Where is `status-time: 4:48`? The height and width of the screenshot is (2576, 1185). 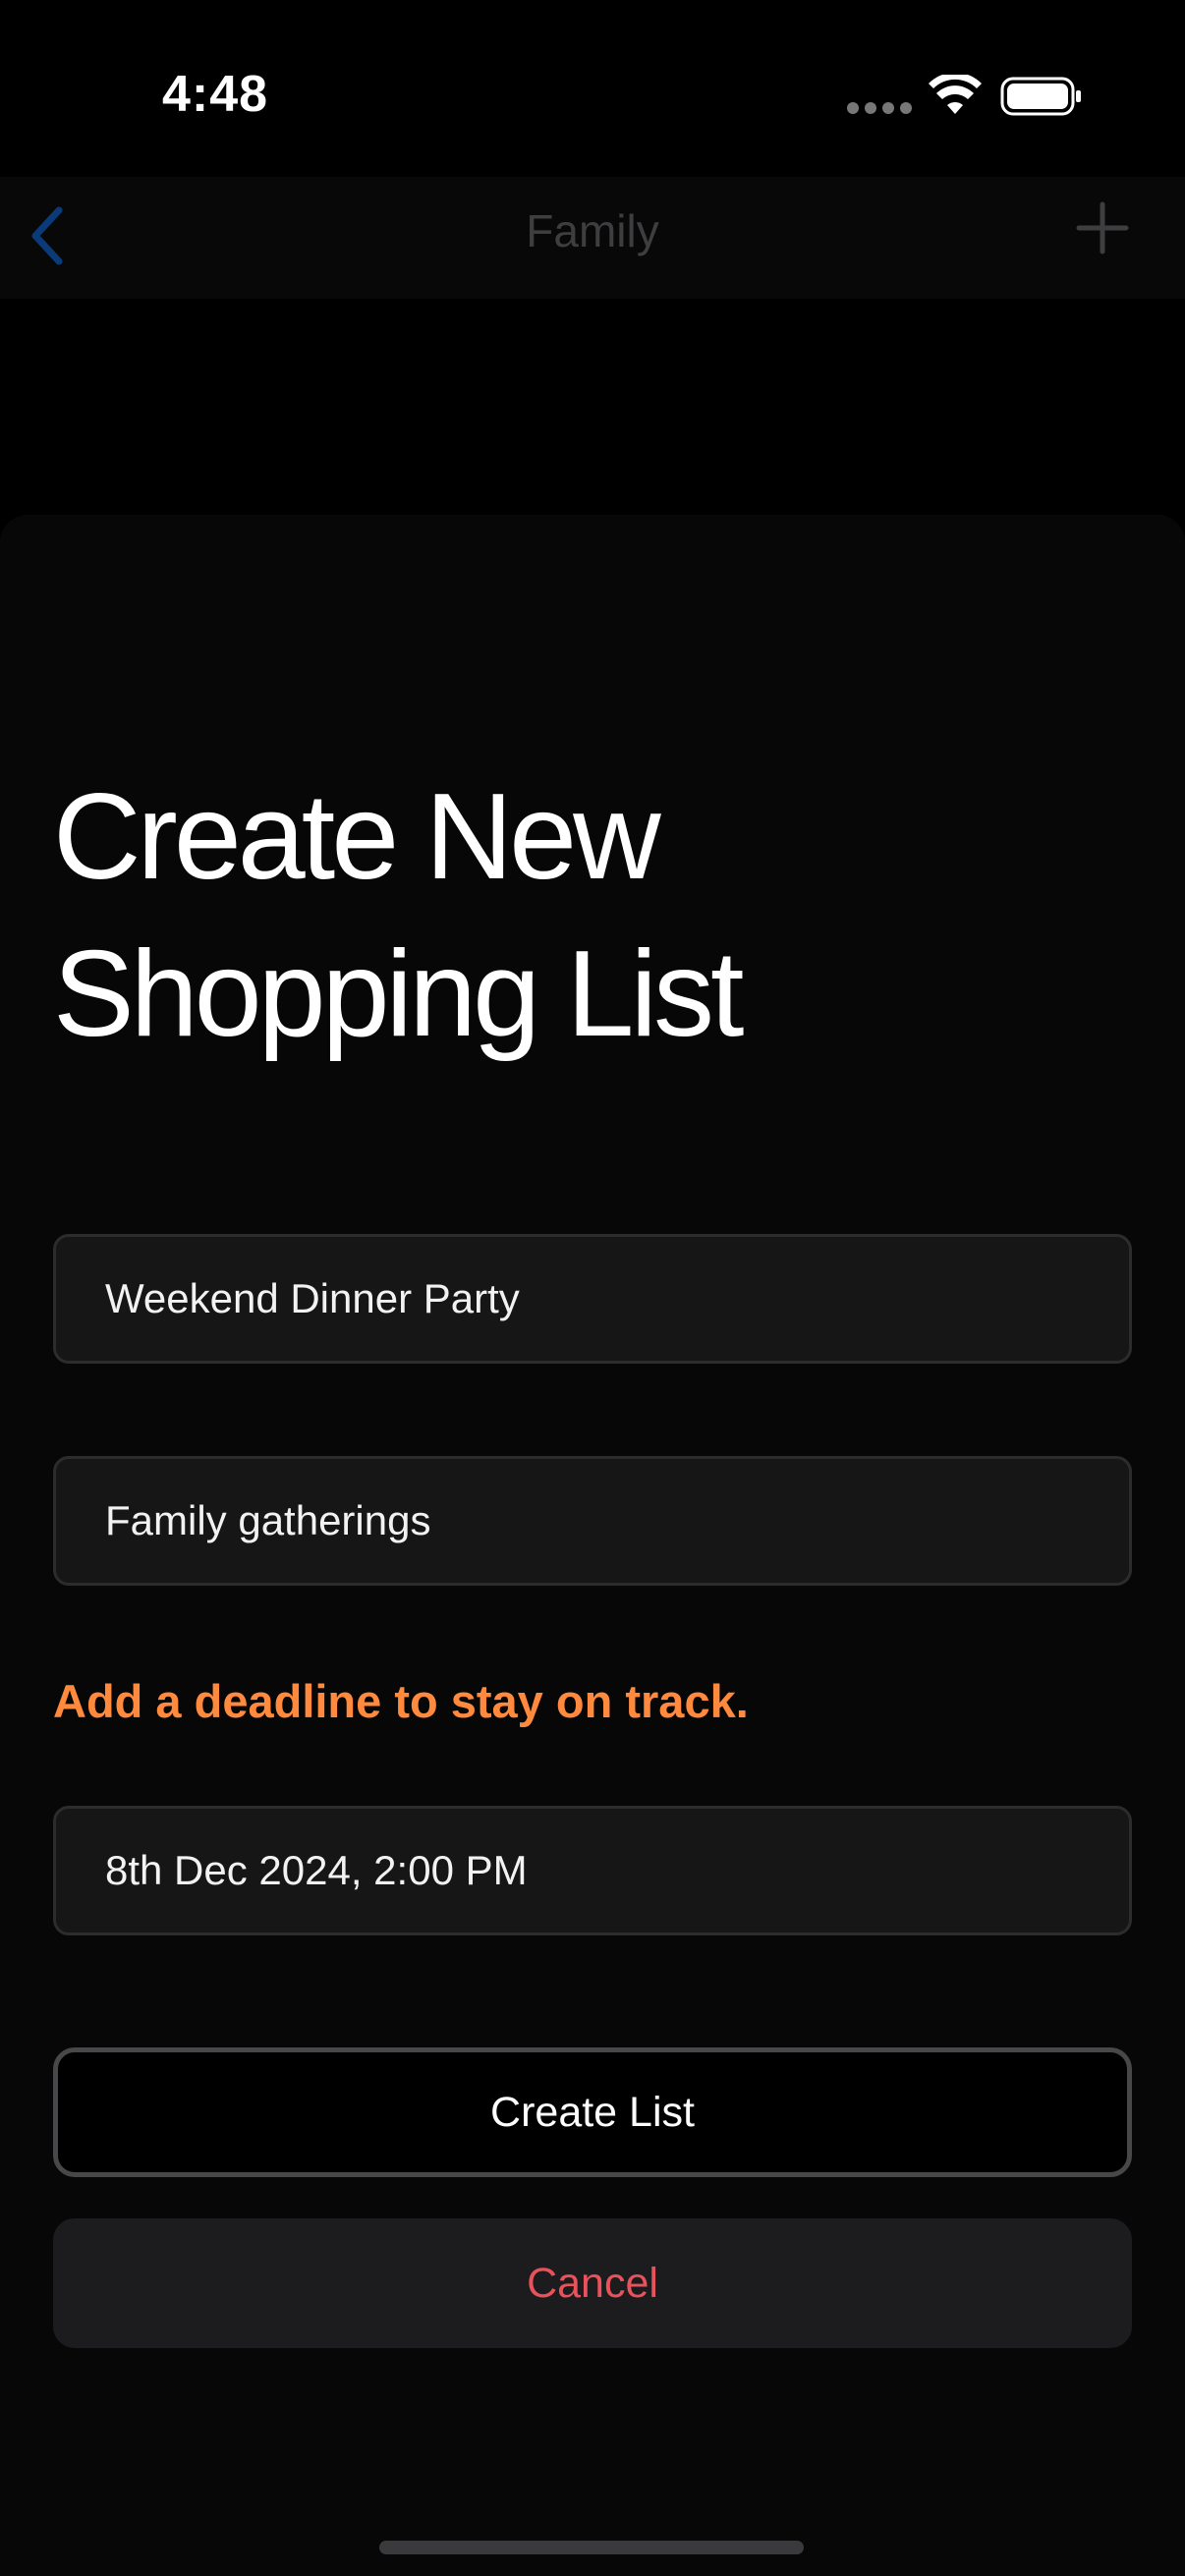 status-time: 4:48 is located at coordinates (216, 94).